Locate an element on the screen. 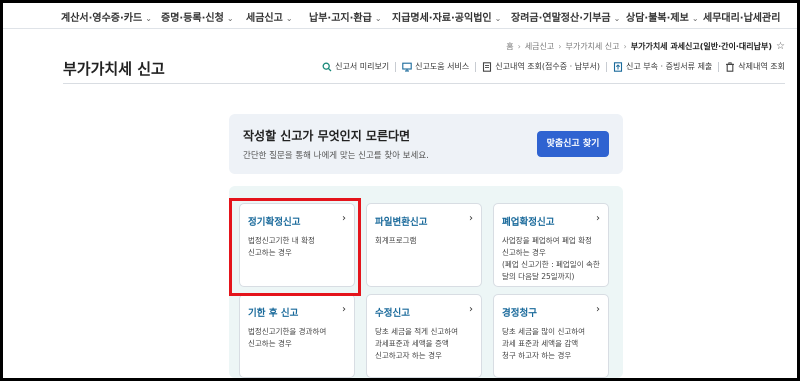  nav-item-tax-report: 세금신고 ⌄ is located at coordinates (269, 16).